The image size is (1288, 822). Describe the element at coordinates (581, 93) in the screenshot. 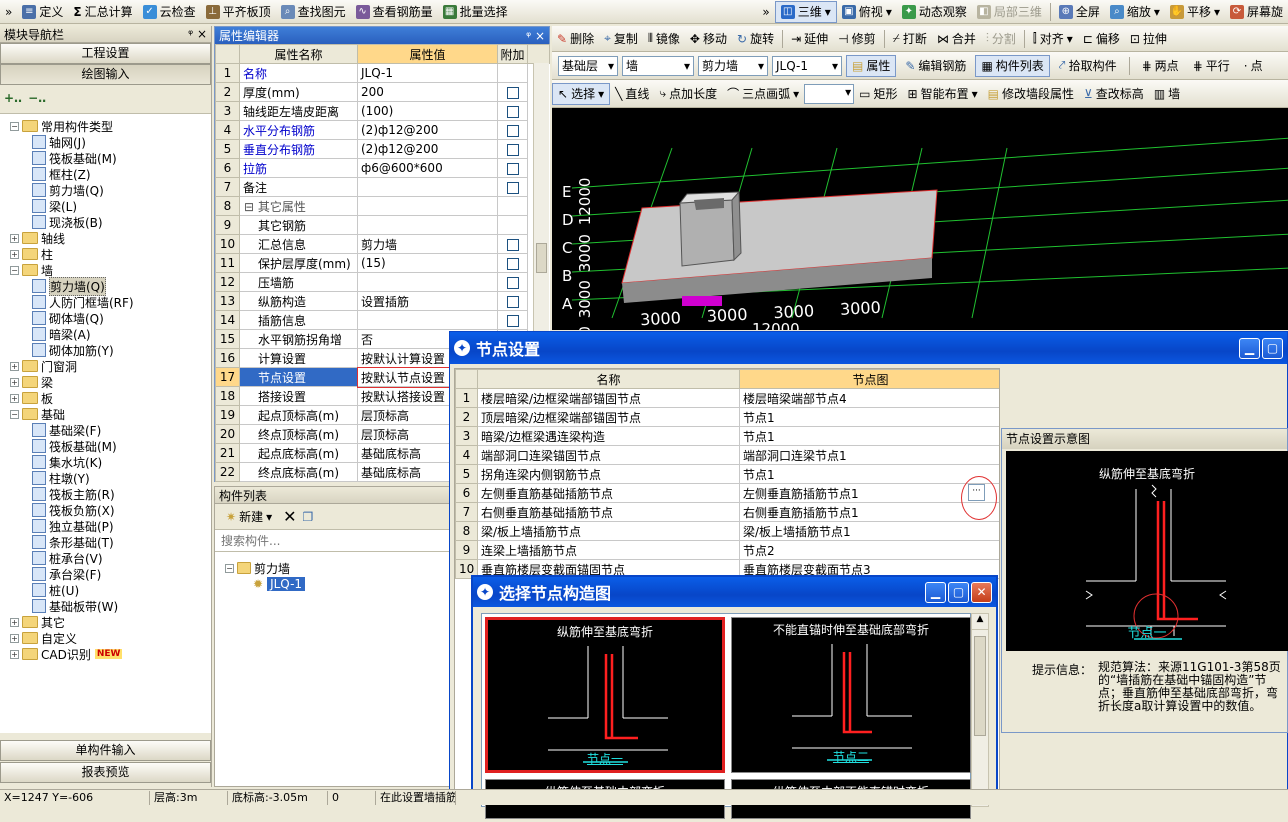

I see `select-button: ↖ 选择 ▾` at that location.